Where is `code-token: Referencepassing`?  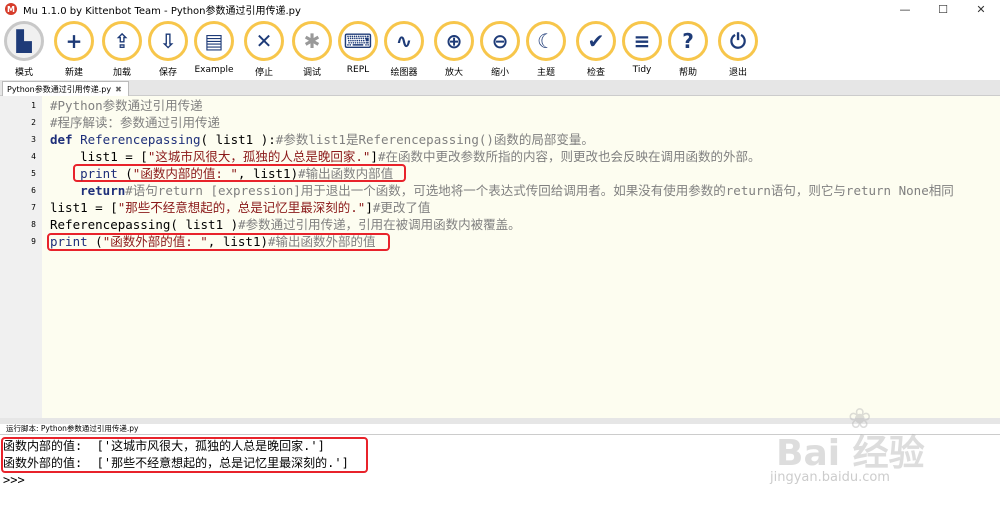 code-token: Referencepassing is located at coordinates (140, 139).